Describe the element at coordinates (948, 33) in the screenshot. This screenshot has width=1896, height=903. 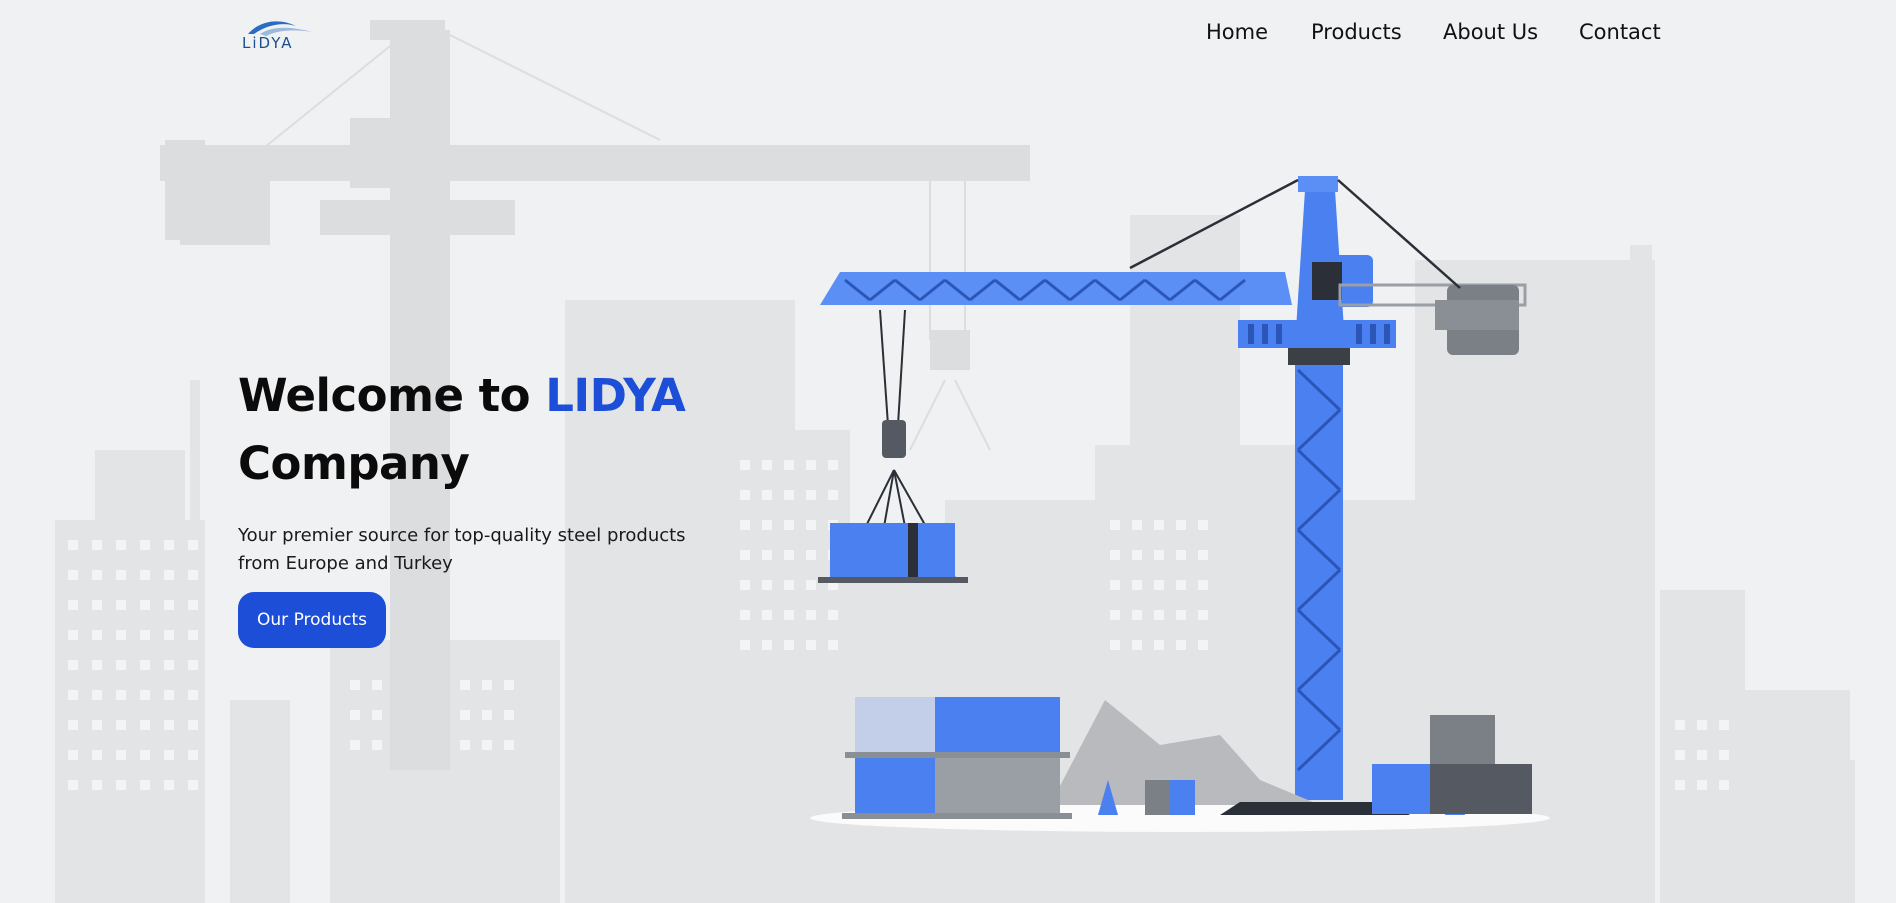
I see `site-header: LiDYA Home Products About Us Contact` at that location.